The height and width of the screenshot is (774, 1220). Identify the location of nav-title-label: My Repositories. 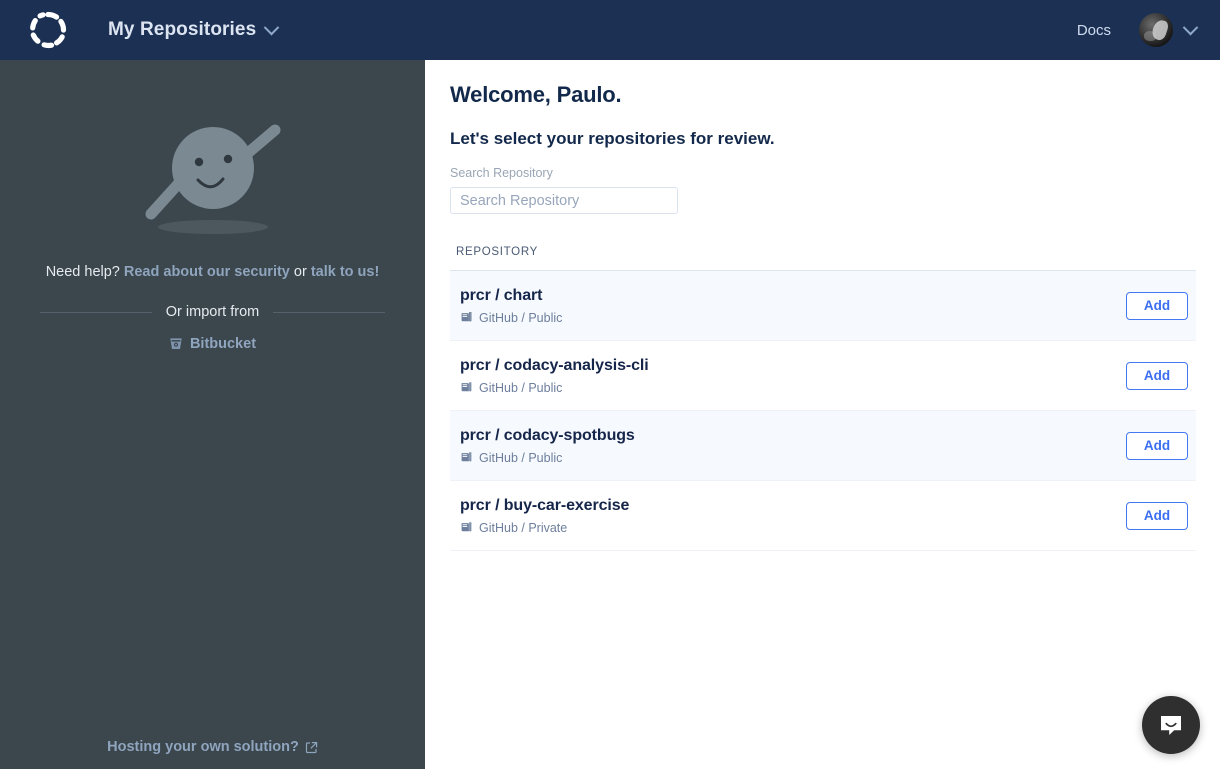
(182, 29).